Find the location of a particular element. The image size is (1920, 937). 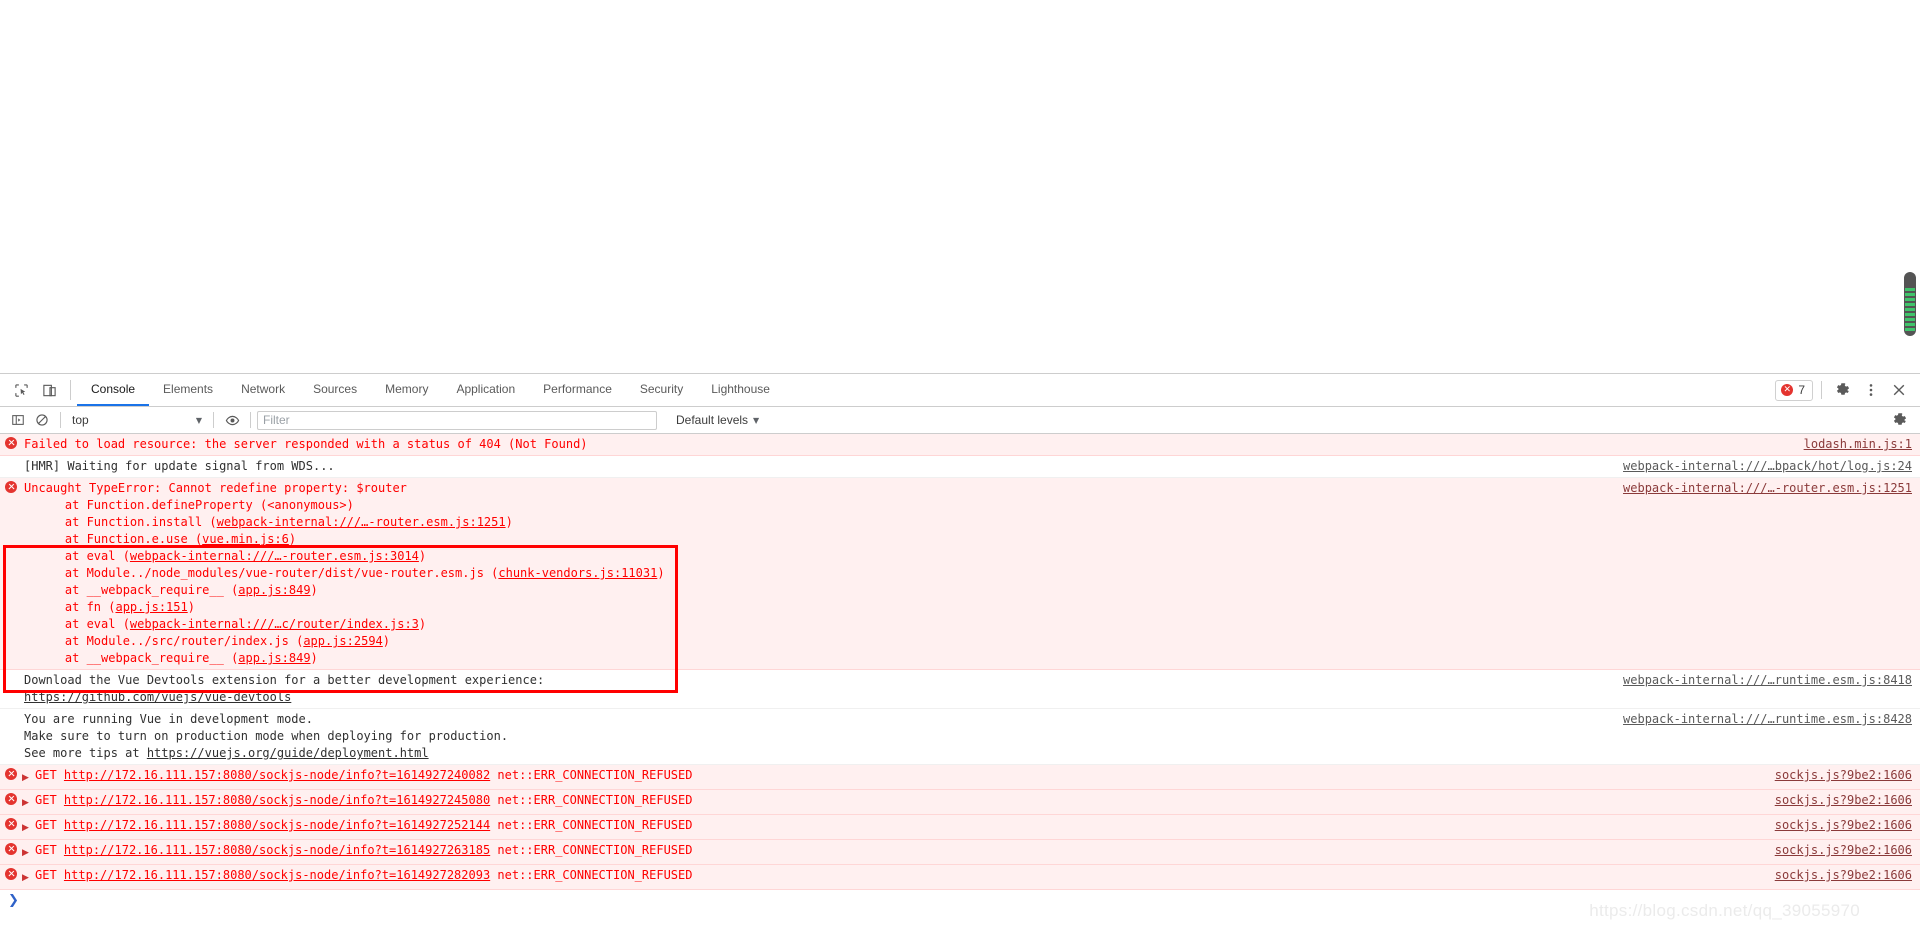

message-source-link: lodash.min.js:1 is located at coordinates (1858, 444).